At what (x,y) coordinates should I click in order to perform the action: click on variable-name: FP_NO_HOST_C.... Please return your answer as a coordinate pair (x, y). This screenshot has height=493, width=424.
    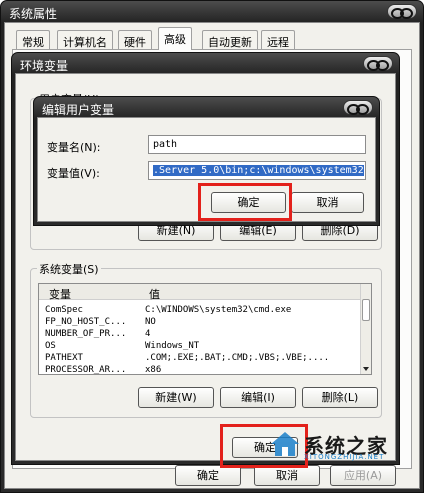
    Looking at the image, I should click on (86, 322).